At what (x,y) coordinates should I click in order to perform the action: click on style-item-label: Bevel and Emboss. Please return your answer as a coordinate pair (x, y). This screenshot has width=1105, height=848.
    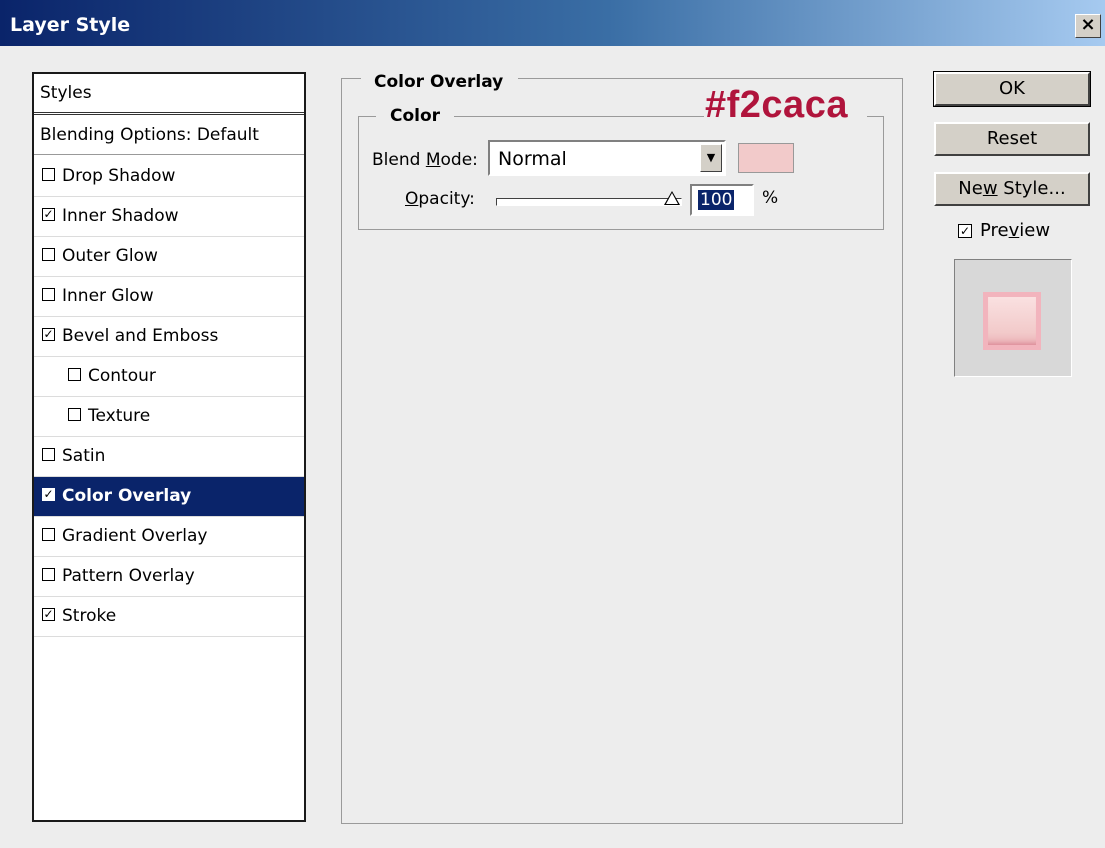
    Looking at the image, I should click on (140, 336).